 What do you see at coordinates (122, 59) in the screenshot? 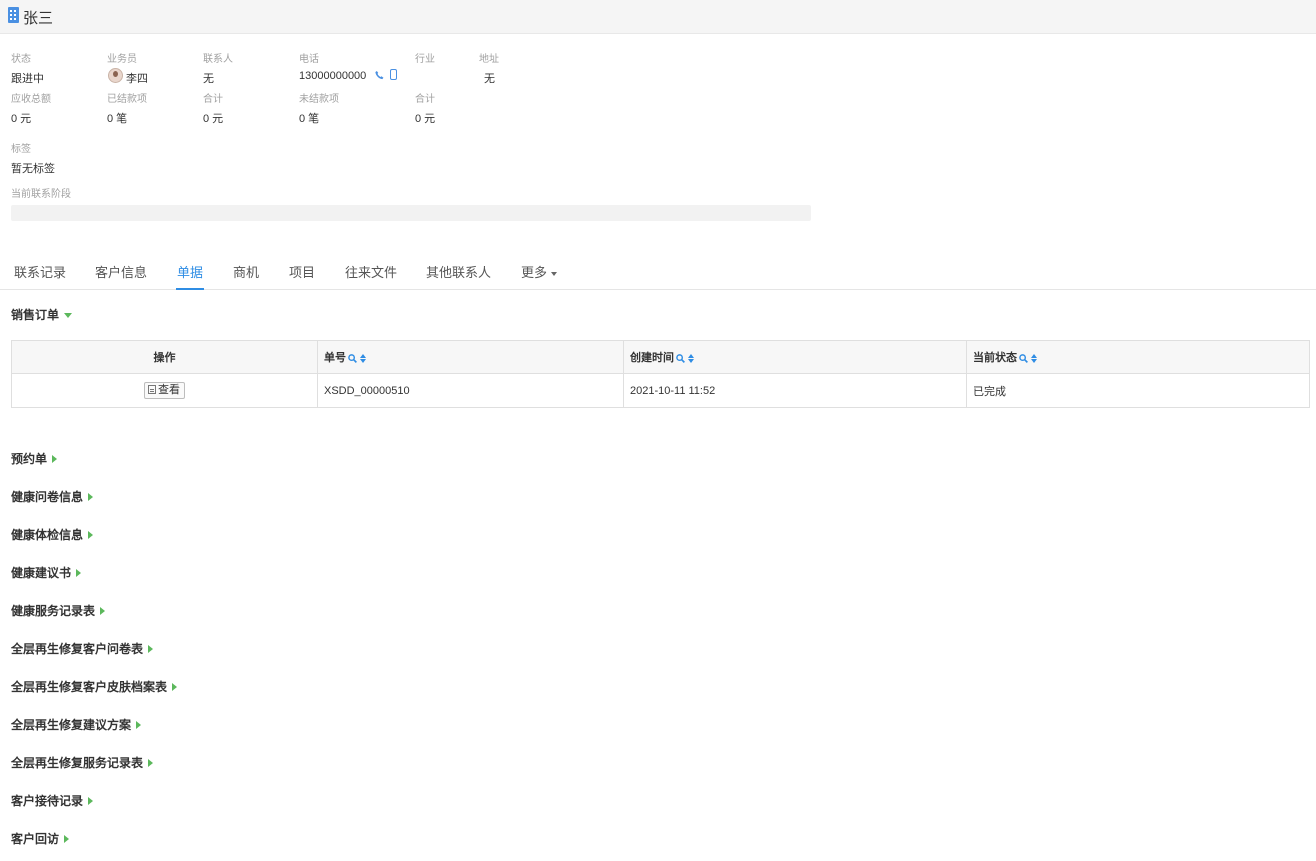
I see `salesperson-label: 业务员` at bounding box center [122, 59].